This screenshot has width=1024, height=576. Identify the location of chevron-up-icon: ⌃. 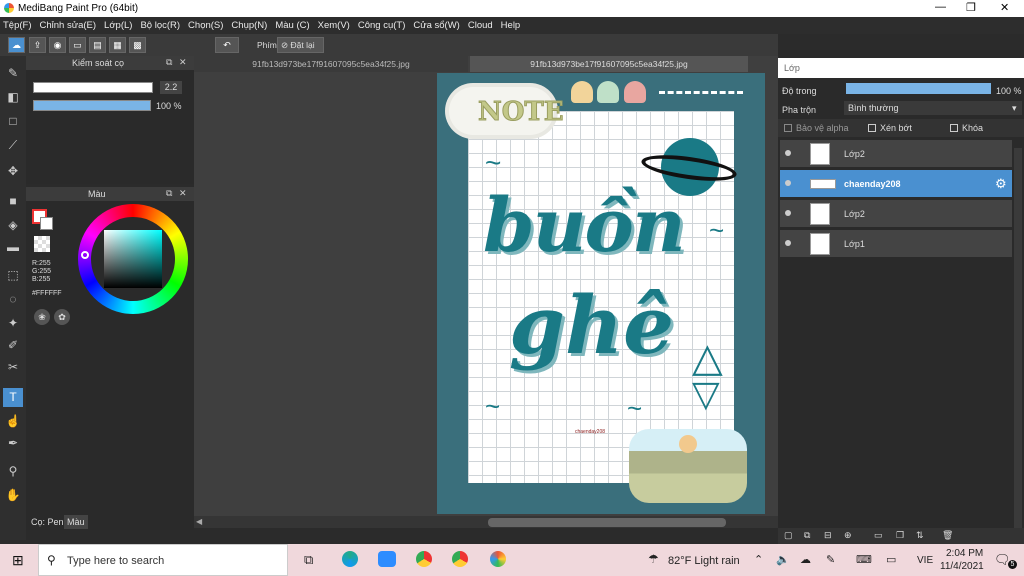
(758, 559).